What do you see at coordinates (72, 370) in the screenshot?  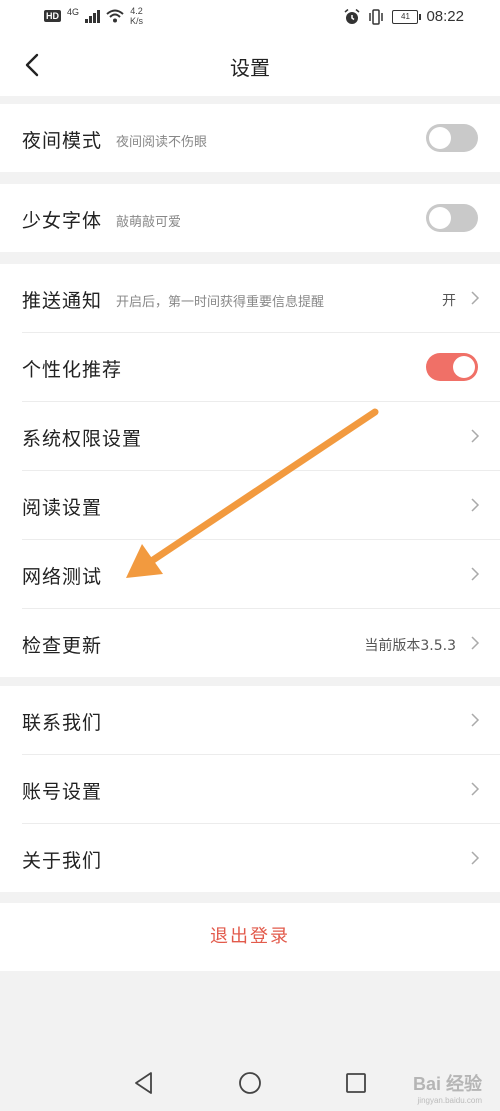 I see `personalized-label: 个性化推荐` at bounding box center [72, 370].